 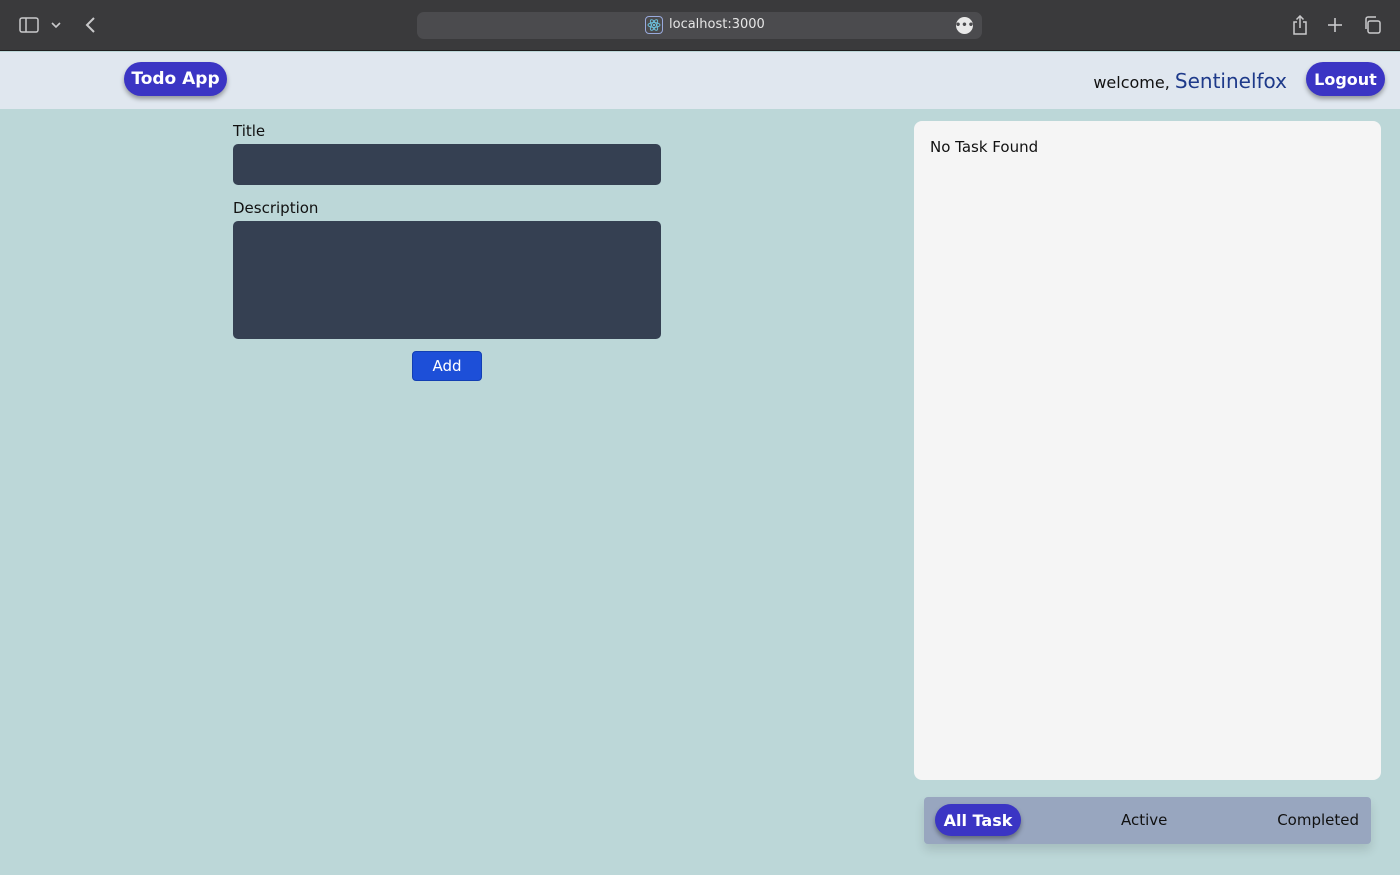 What do you see at coordinates (700, 80) in the screenshot?
I see `app-navbar: Todo App welcome, Sentinelfox Logout` at bounding box center [700, 80].